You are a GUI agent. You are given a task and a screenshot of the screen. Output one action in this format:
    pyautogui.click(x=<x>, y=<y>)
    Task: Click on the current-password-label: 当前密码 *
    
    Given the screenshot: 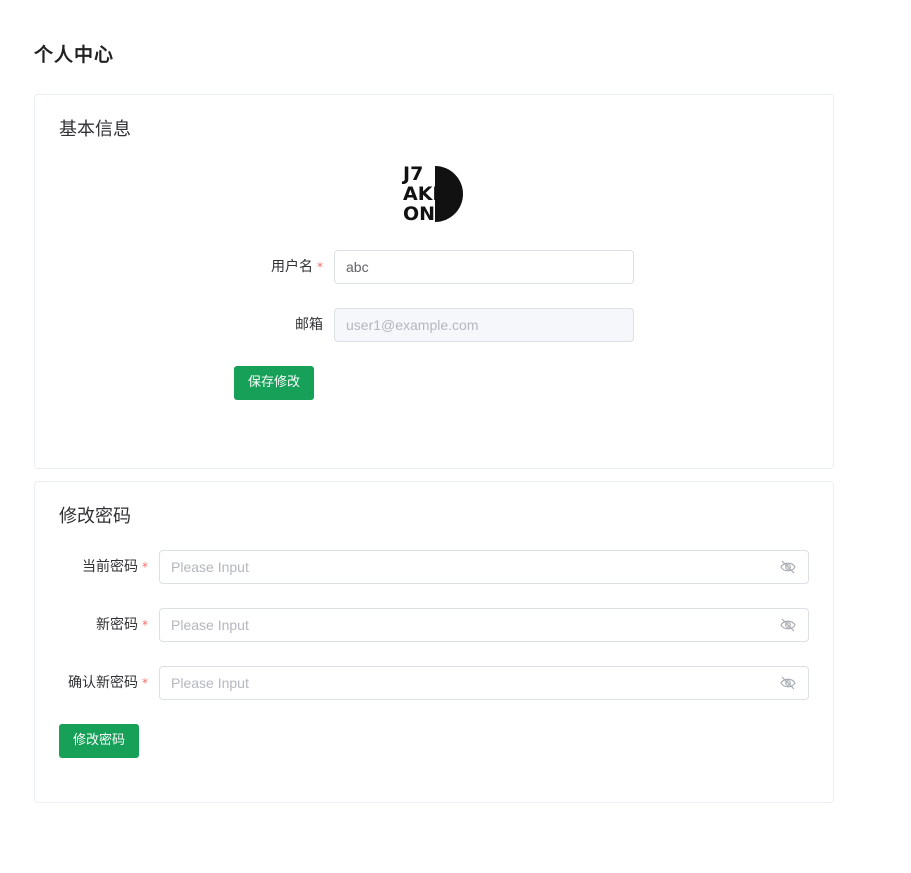 What is the action you would take?
    pyautogui.click(x=115, y=567)
    